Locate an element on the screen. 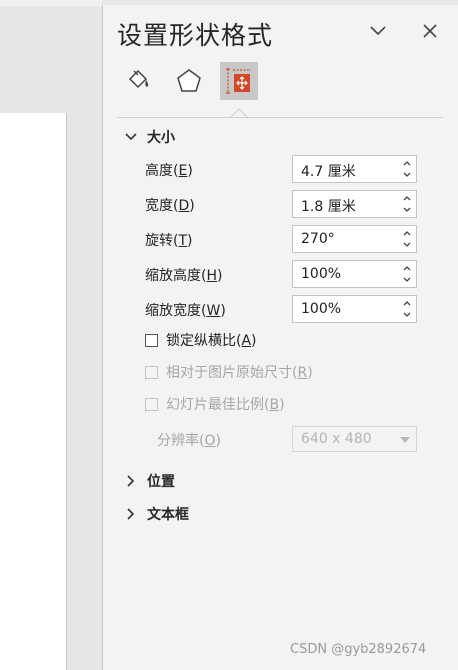 This screenshot has height=670, width=458. section-position-header: 位置 is located at coordinates (150, 481).